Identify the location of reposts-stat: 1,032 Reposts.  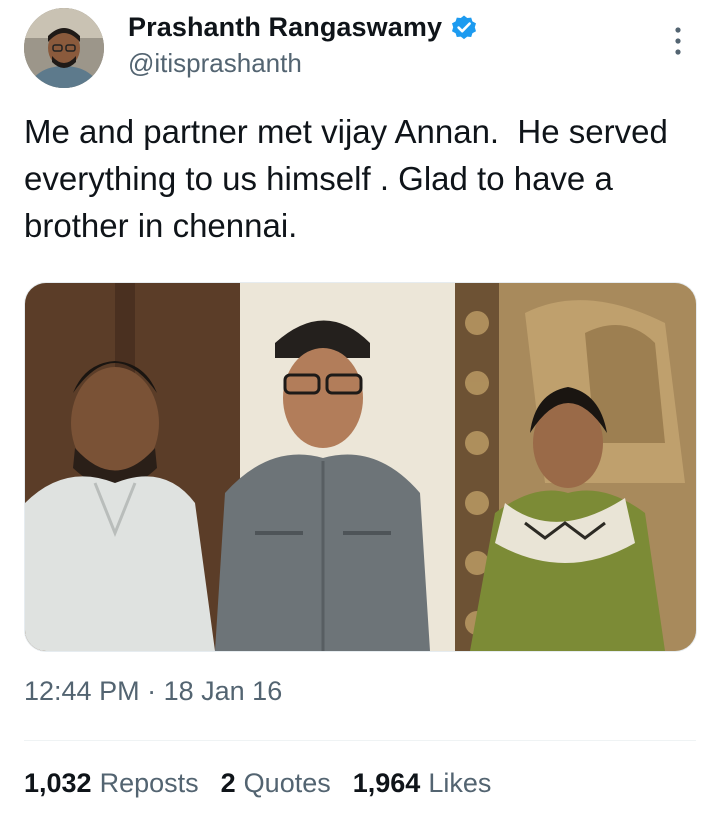
(111, 783).